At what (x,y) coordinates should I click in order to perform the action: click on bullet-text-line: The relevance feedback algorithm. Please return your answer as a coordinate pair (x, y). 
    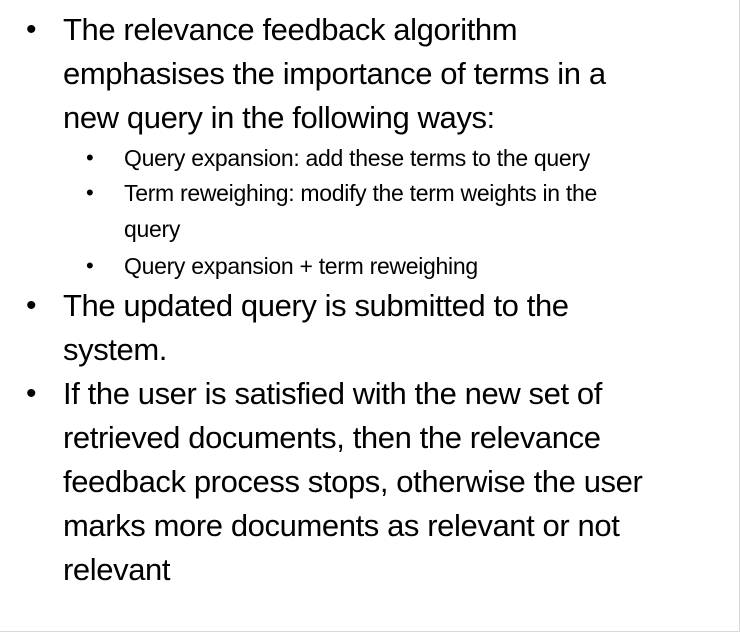
    Looking at the image, I should click on (290, 29).